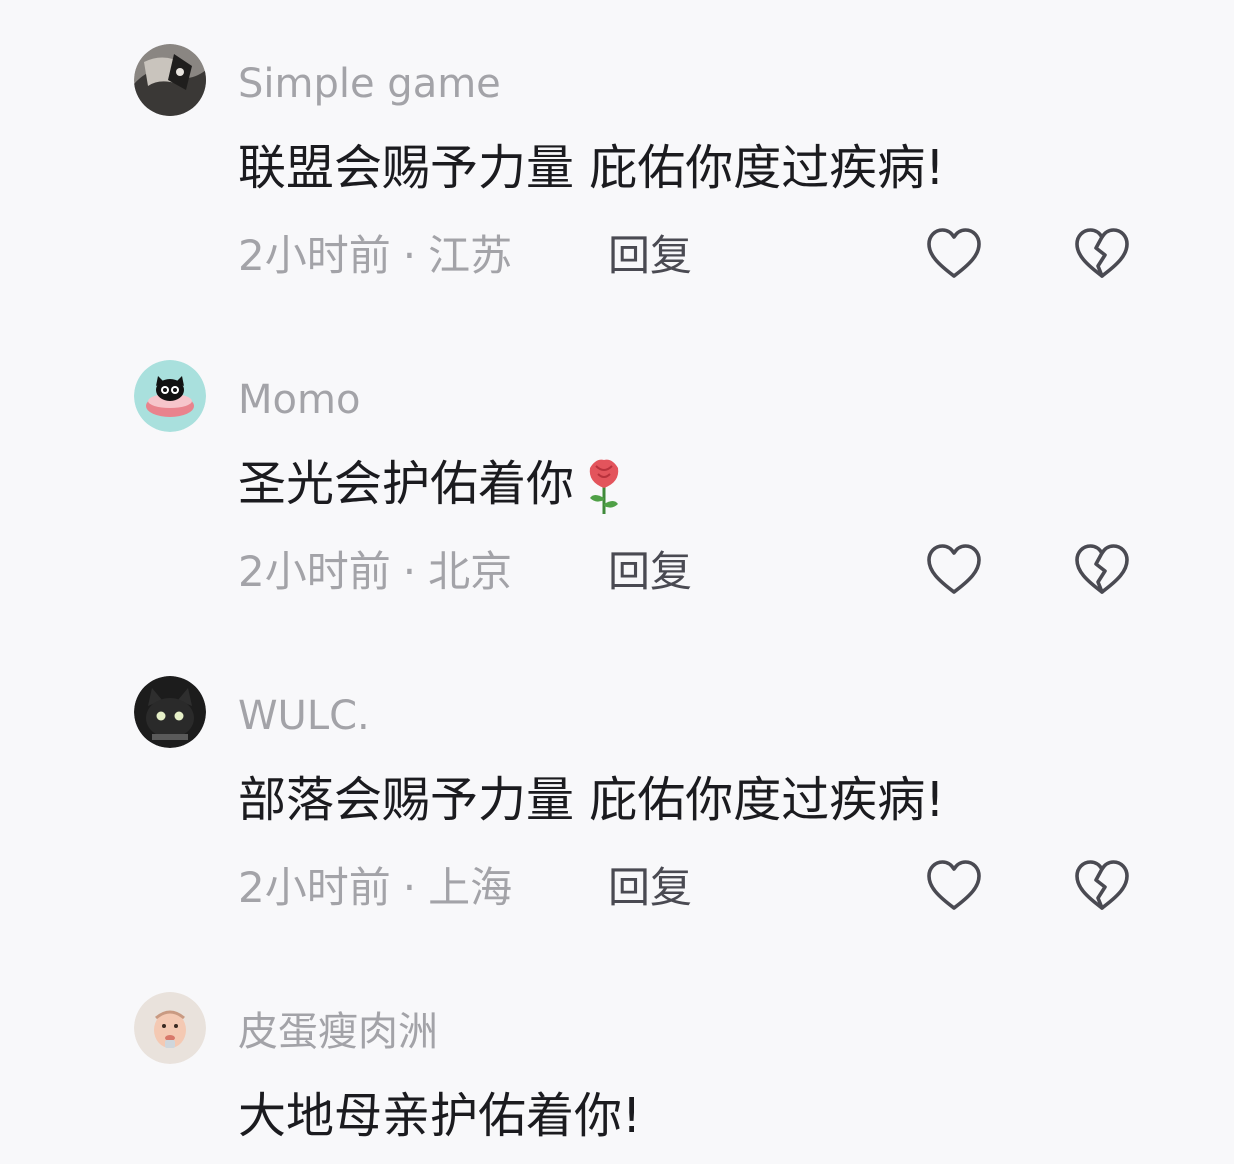 The width and height of the screenshot is (1234, 1164). What do you see at coordinates (406, 484) in the screenshot?
I see `comment-text: 圣光会护佑着你` at bounding box center [406, 484].